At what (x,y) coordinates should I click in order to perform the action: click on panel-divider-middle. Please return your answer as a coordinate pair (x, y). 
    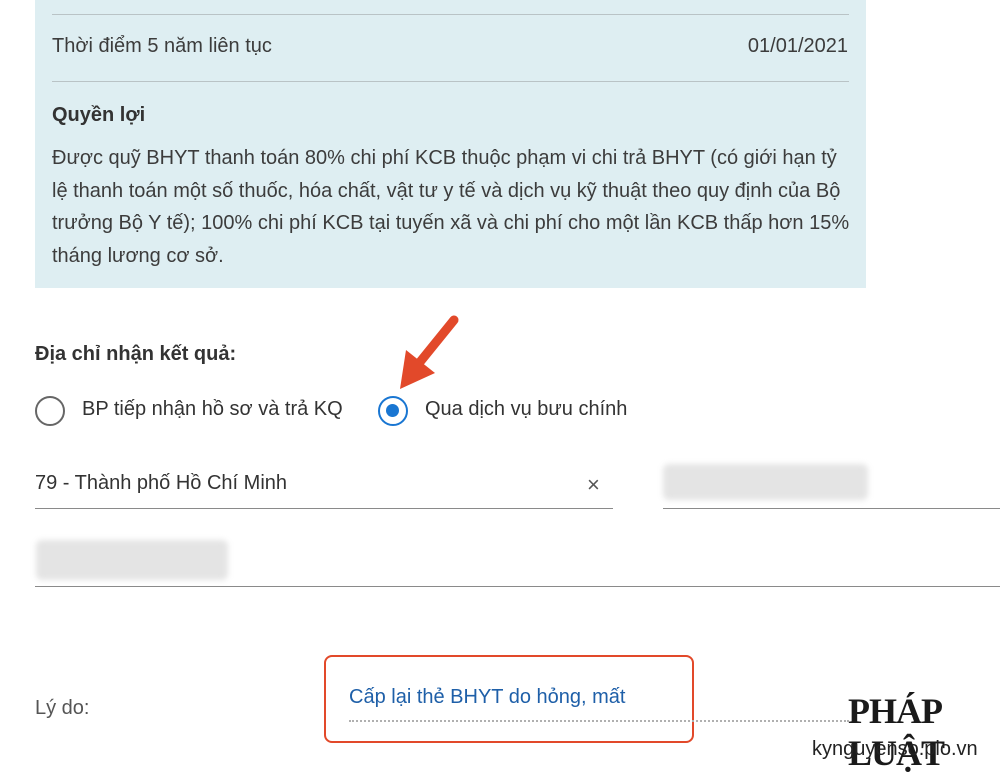
    Looking at the image, I should click on (450, 81).